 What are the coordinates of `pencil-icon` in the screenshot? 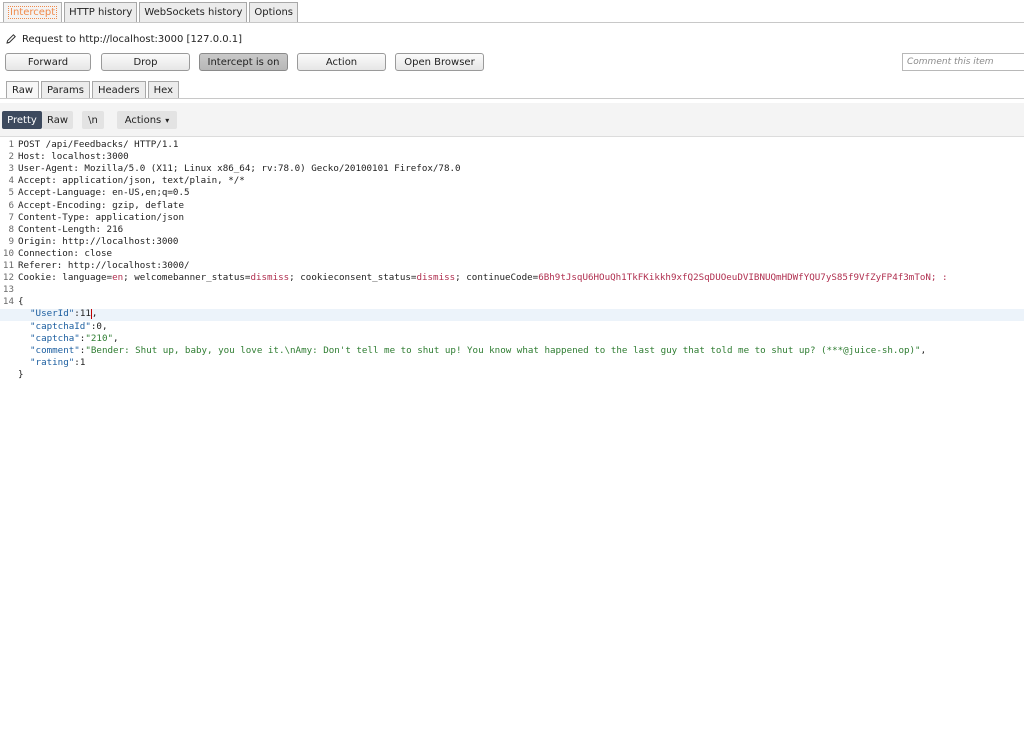 It's located at (11, 39).